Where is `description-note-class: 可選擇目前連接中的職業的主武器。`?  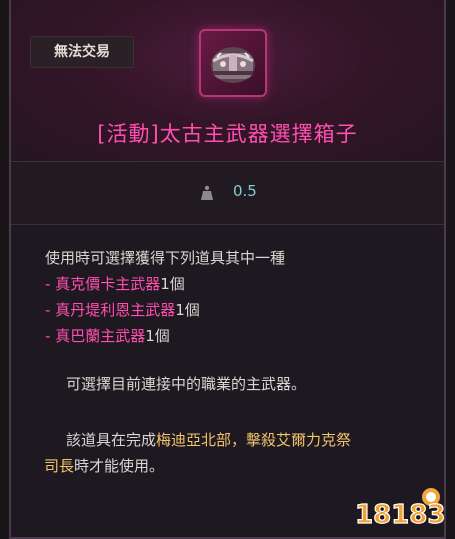
description-note-class: 可選擇目前連接中的職業的主武器。 is located at coordinates (186, 384).